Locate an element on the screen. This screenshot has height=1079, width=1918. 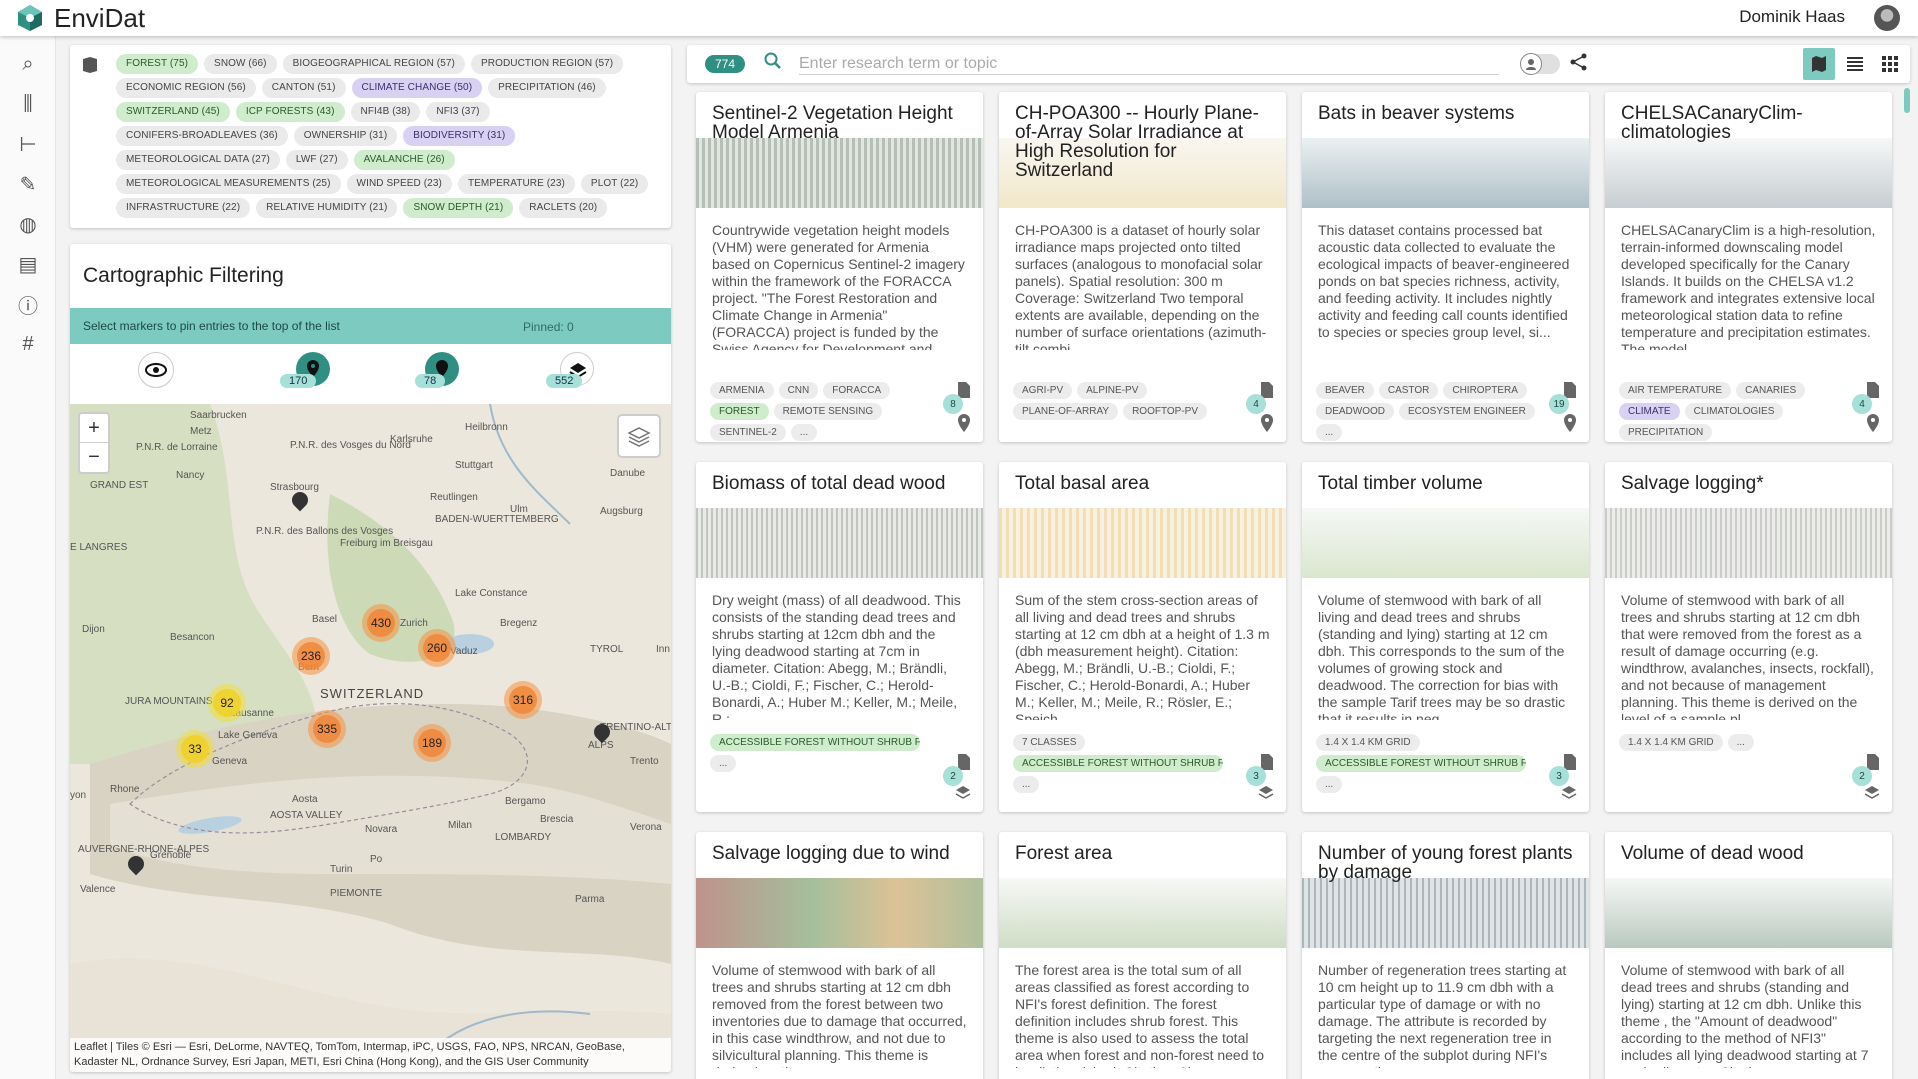
zoom-out-button: − is located at coordinates (94, 457).